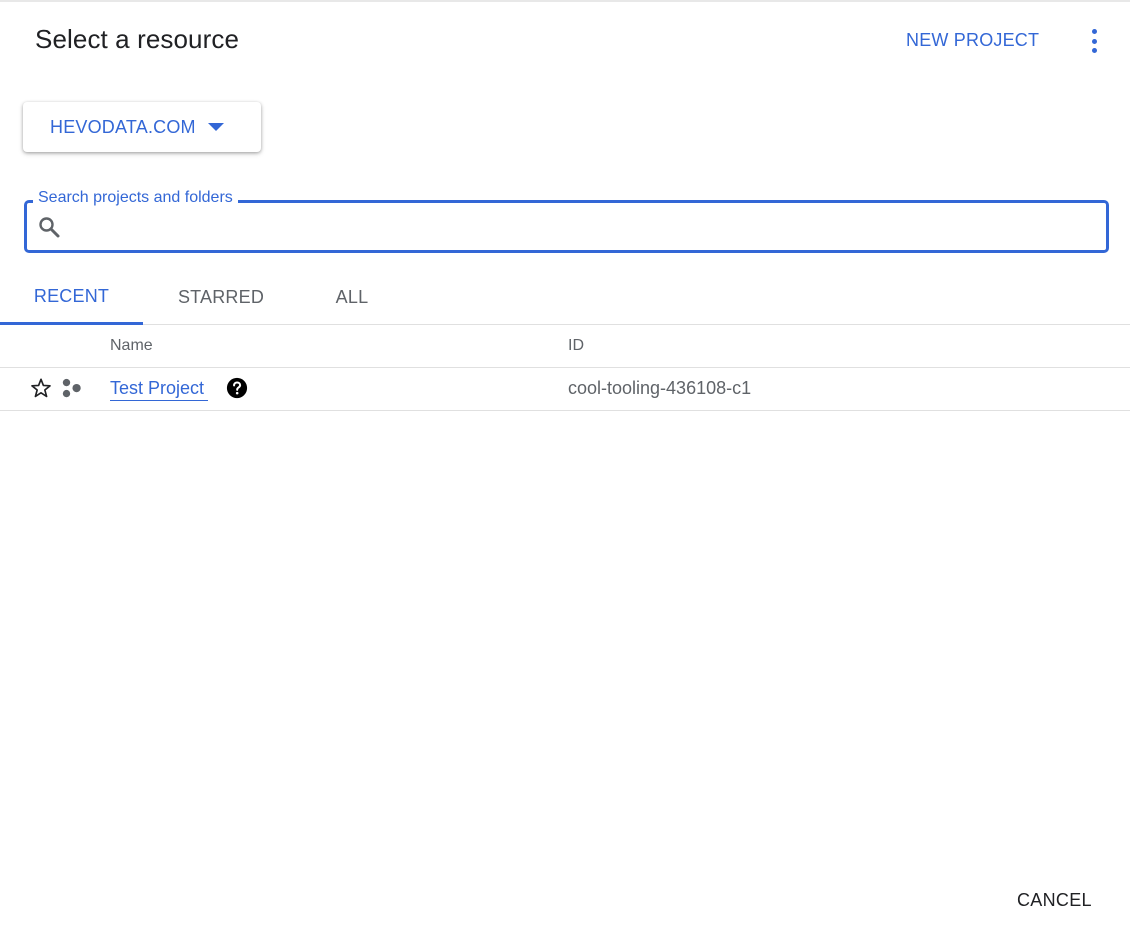 The width and height of the screenshot is (1130, 948). I want to click on project-name-link: Test Project, so click(159, 389).